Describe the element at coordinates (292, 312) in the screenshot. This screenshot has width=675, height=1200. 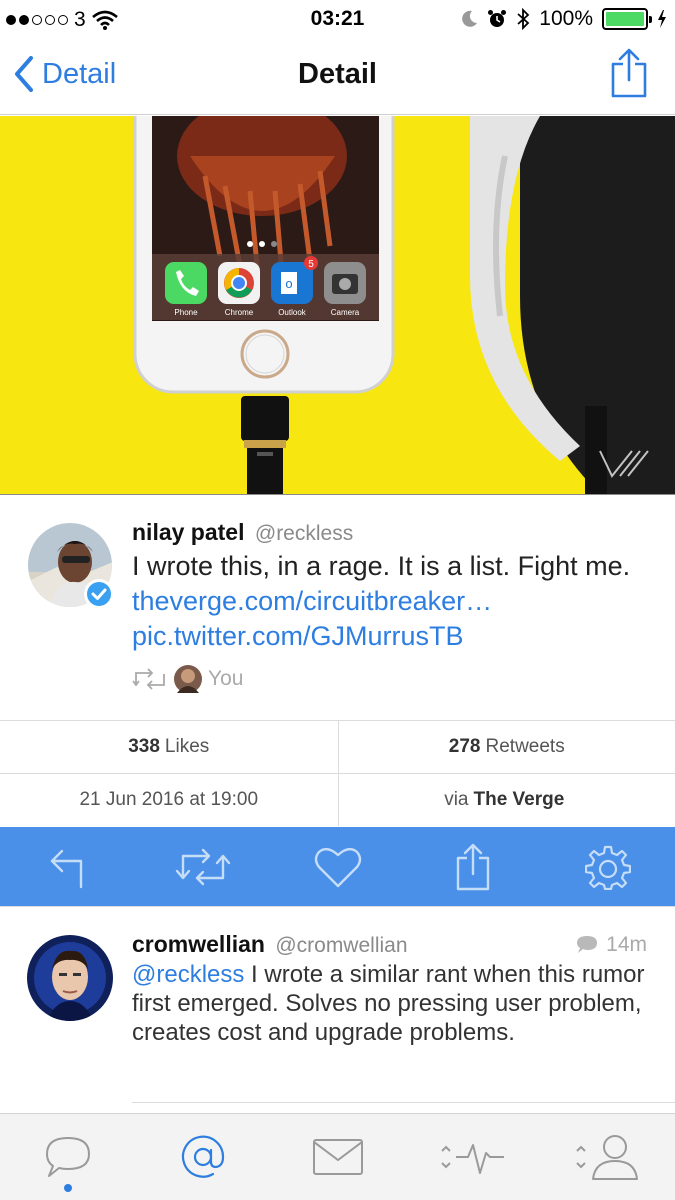
I see `dock-label-outlook: Outlook` at that location.